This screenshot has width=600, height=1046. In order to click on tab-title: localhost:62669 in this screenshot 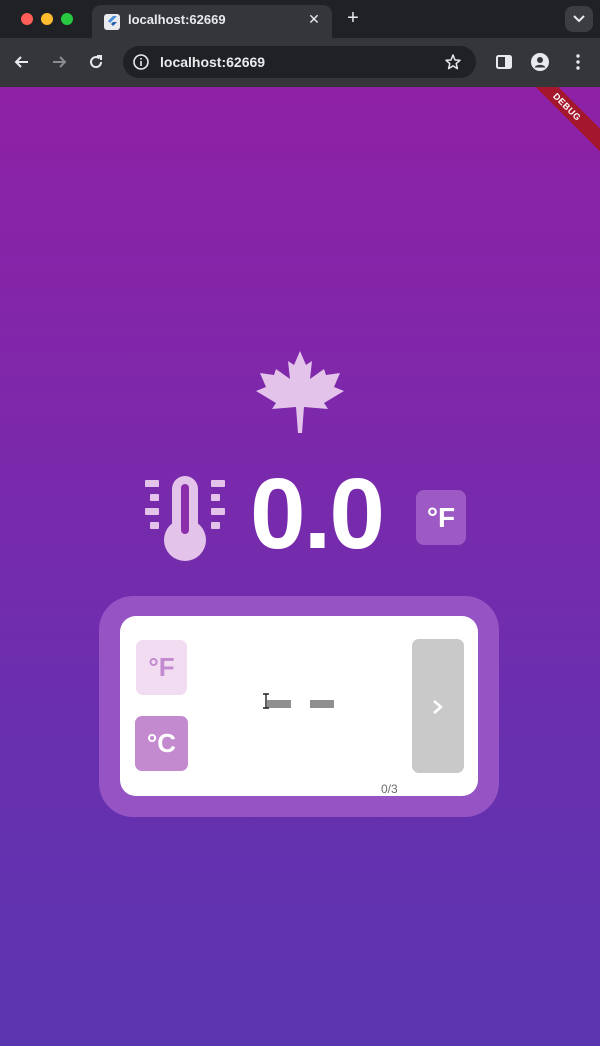, I will do `click(177, 19)`.